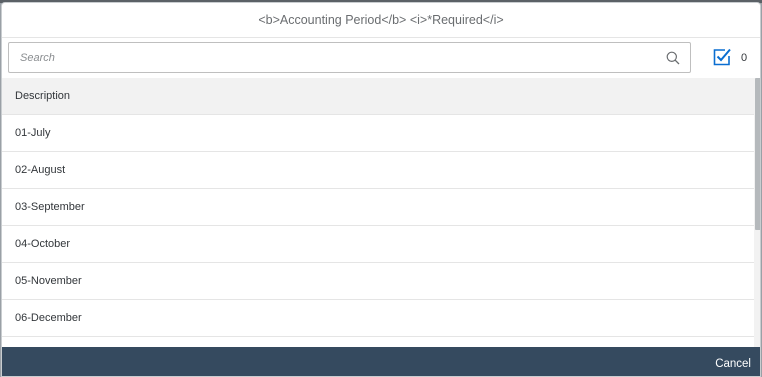  What do you see at coordinates (381, 361) in the screenshot?
I see `dialog-footer: Cancel` at bounding box center [381, 361].